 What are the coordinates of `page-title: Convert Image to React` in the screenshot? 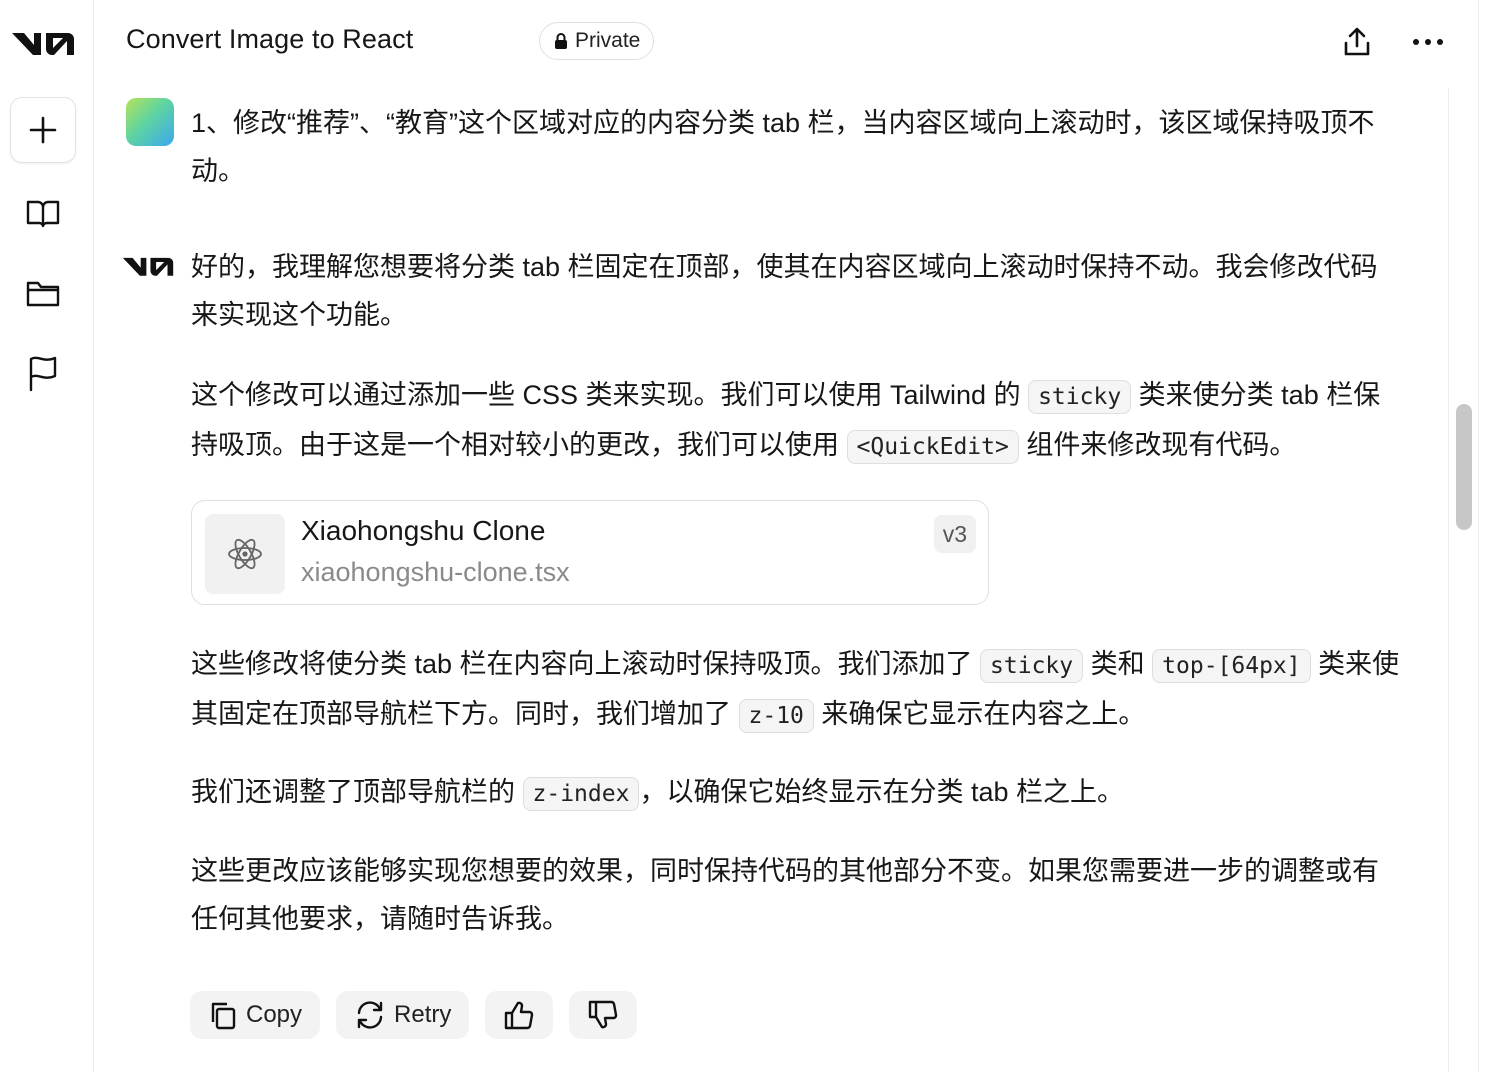 It's located at (269, 39).